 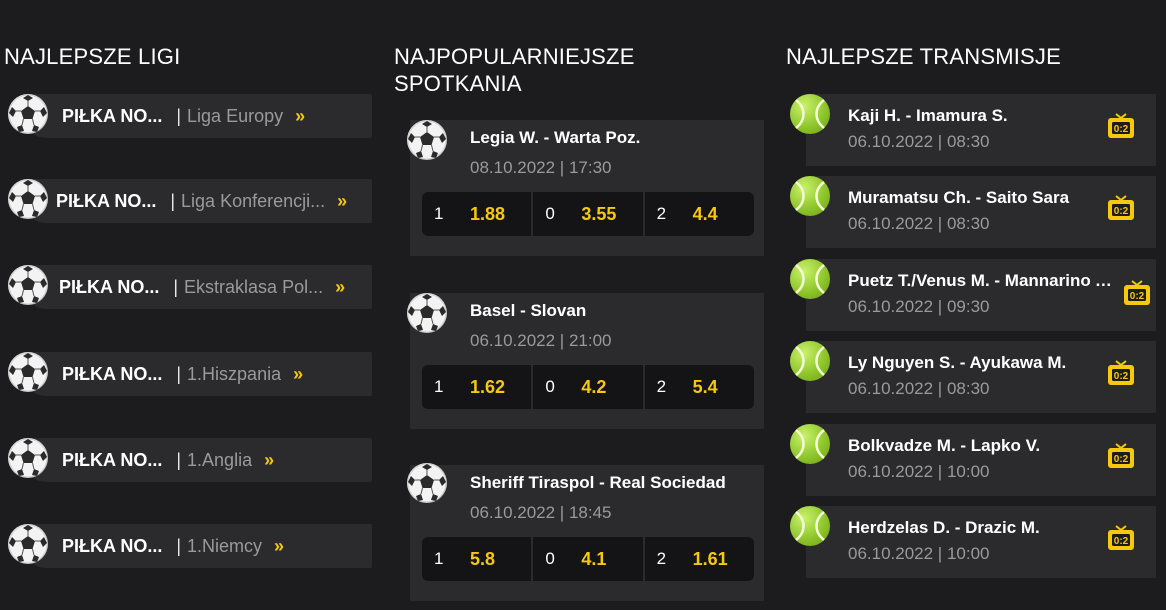 I want to click on odds-bar: 1 5.8 0 4.1 2 1.61, so click(x=588, y=559).